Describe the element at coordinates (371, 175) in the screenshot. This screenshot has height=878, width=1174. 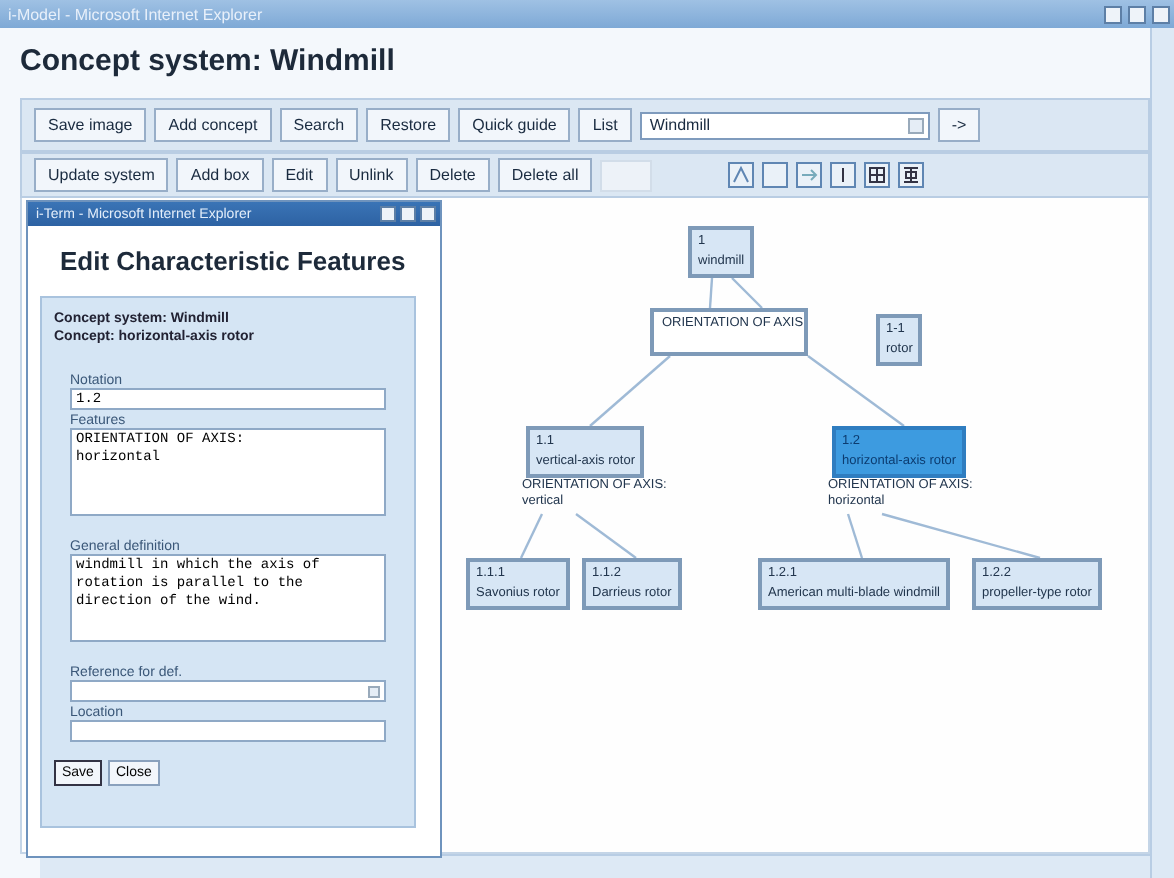
I see `toolbar-button: Unlink` at that location.